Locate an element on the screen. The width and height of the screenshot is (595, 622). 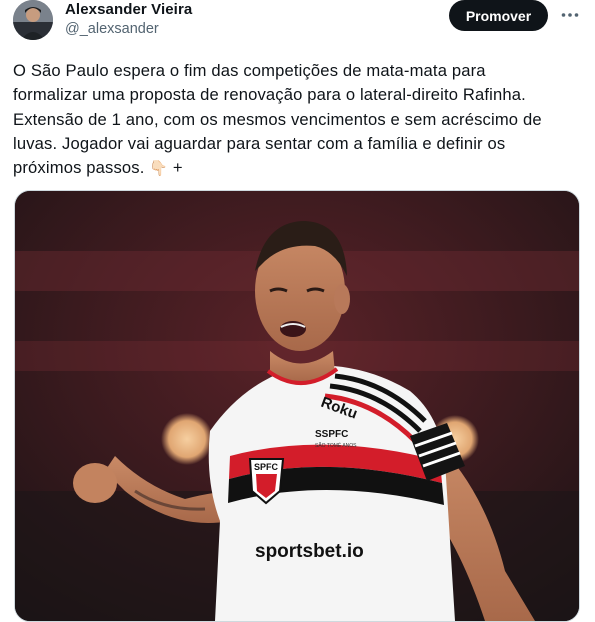
more-icon is located at coordinates (570, 15).